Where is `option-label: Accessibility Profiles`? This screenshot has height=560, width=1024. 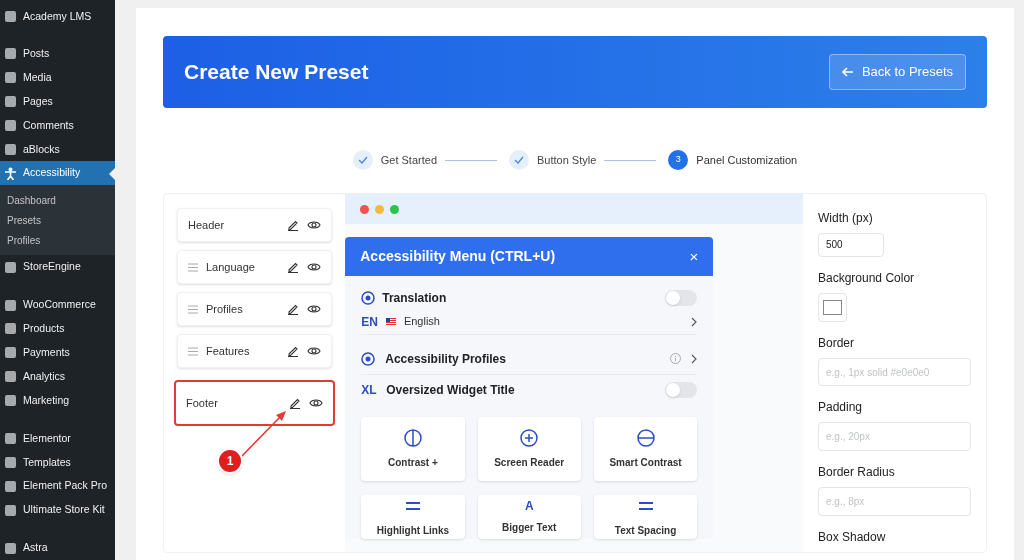
option-label: Accessibility Profiles is located at coordinates (446, 359).